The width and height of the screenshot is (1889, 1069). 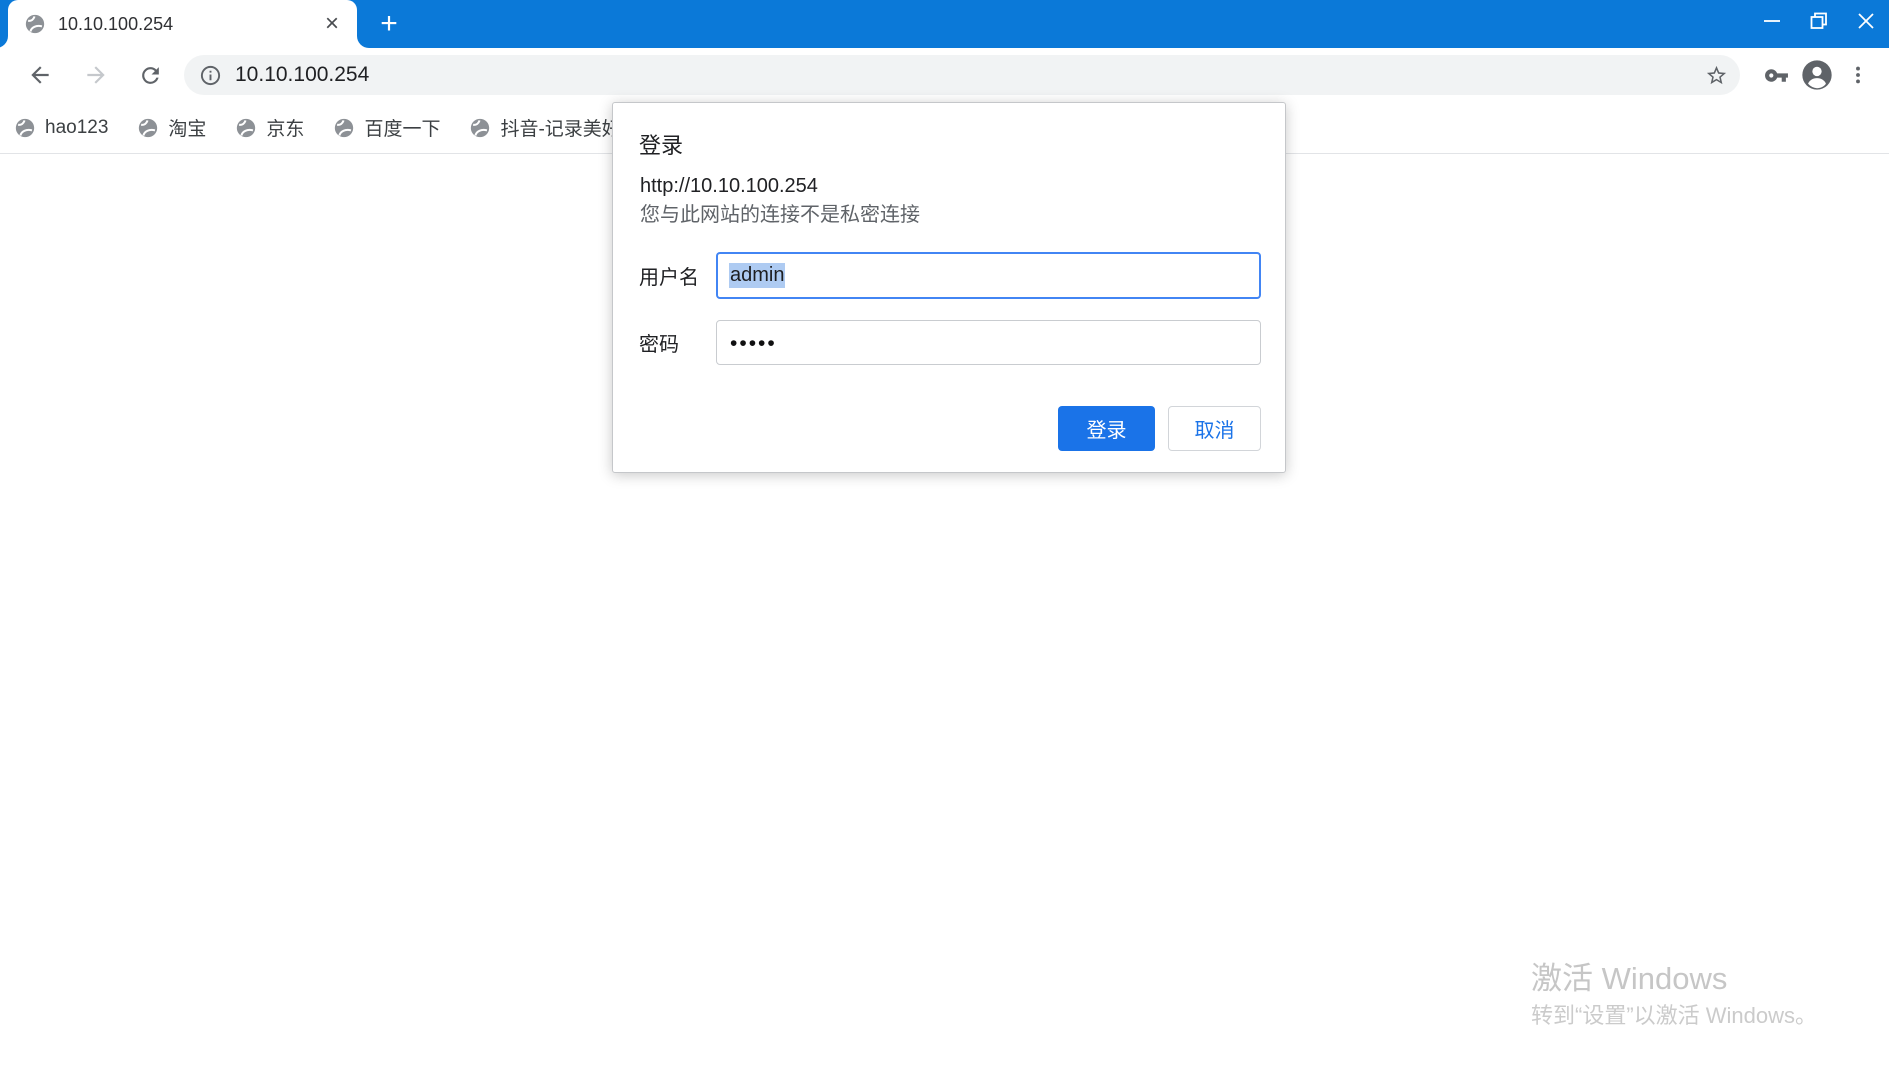 I want to click on cancel-button: 取消, so click(x=1214, y=428).